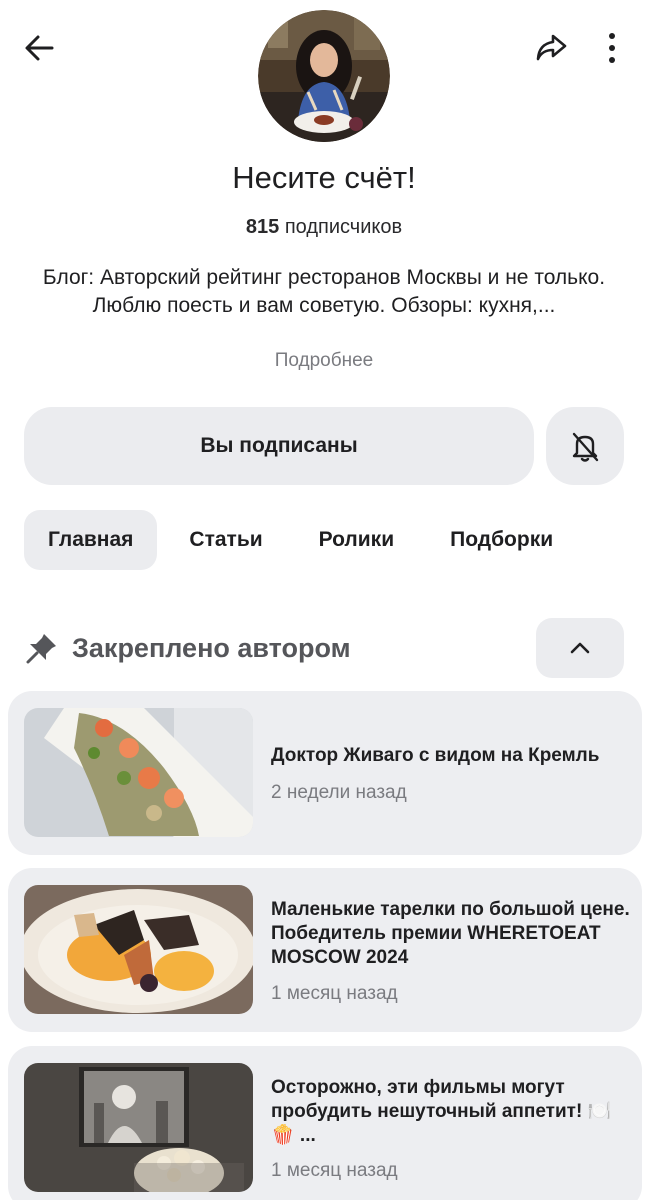 The height and width of the screenshot is (1200, 648). I want to click on avatar, so click(324, 76).